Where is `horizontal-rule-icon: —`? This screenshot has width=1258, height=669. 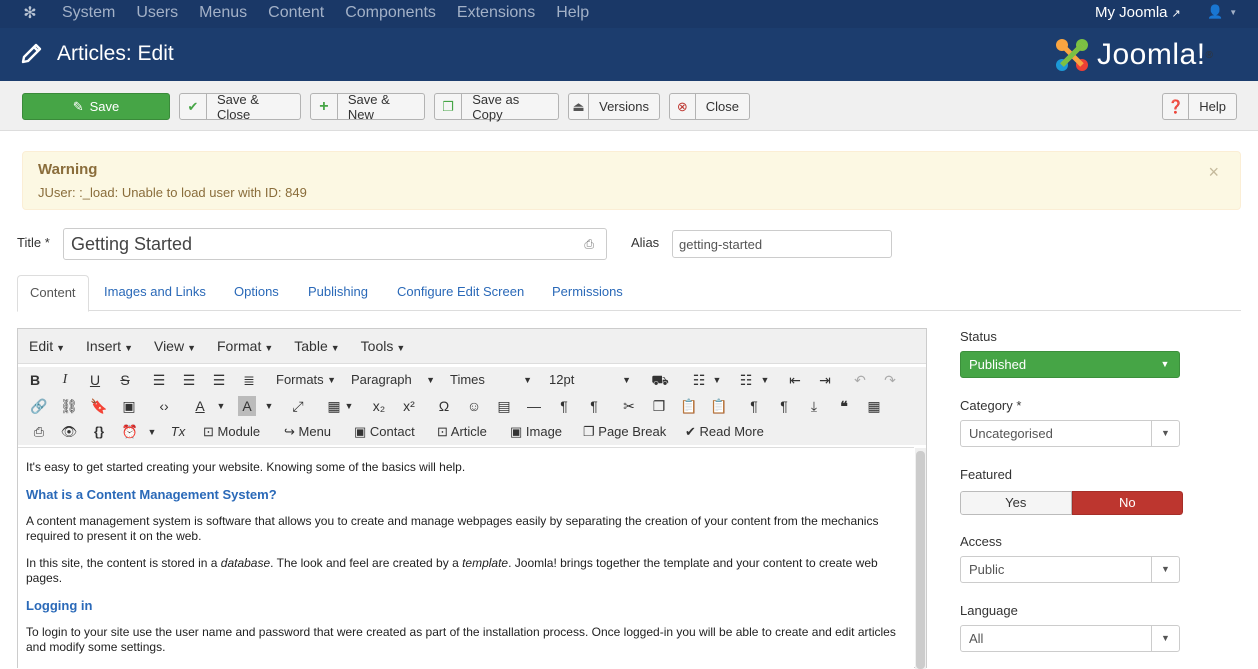
horizontal-rule-icon: — is located at coordinates (534, 406).